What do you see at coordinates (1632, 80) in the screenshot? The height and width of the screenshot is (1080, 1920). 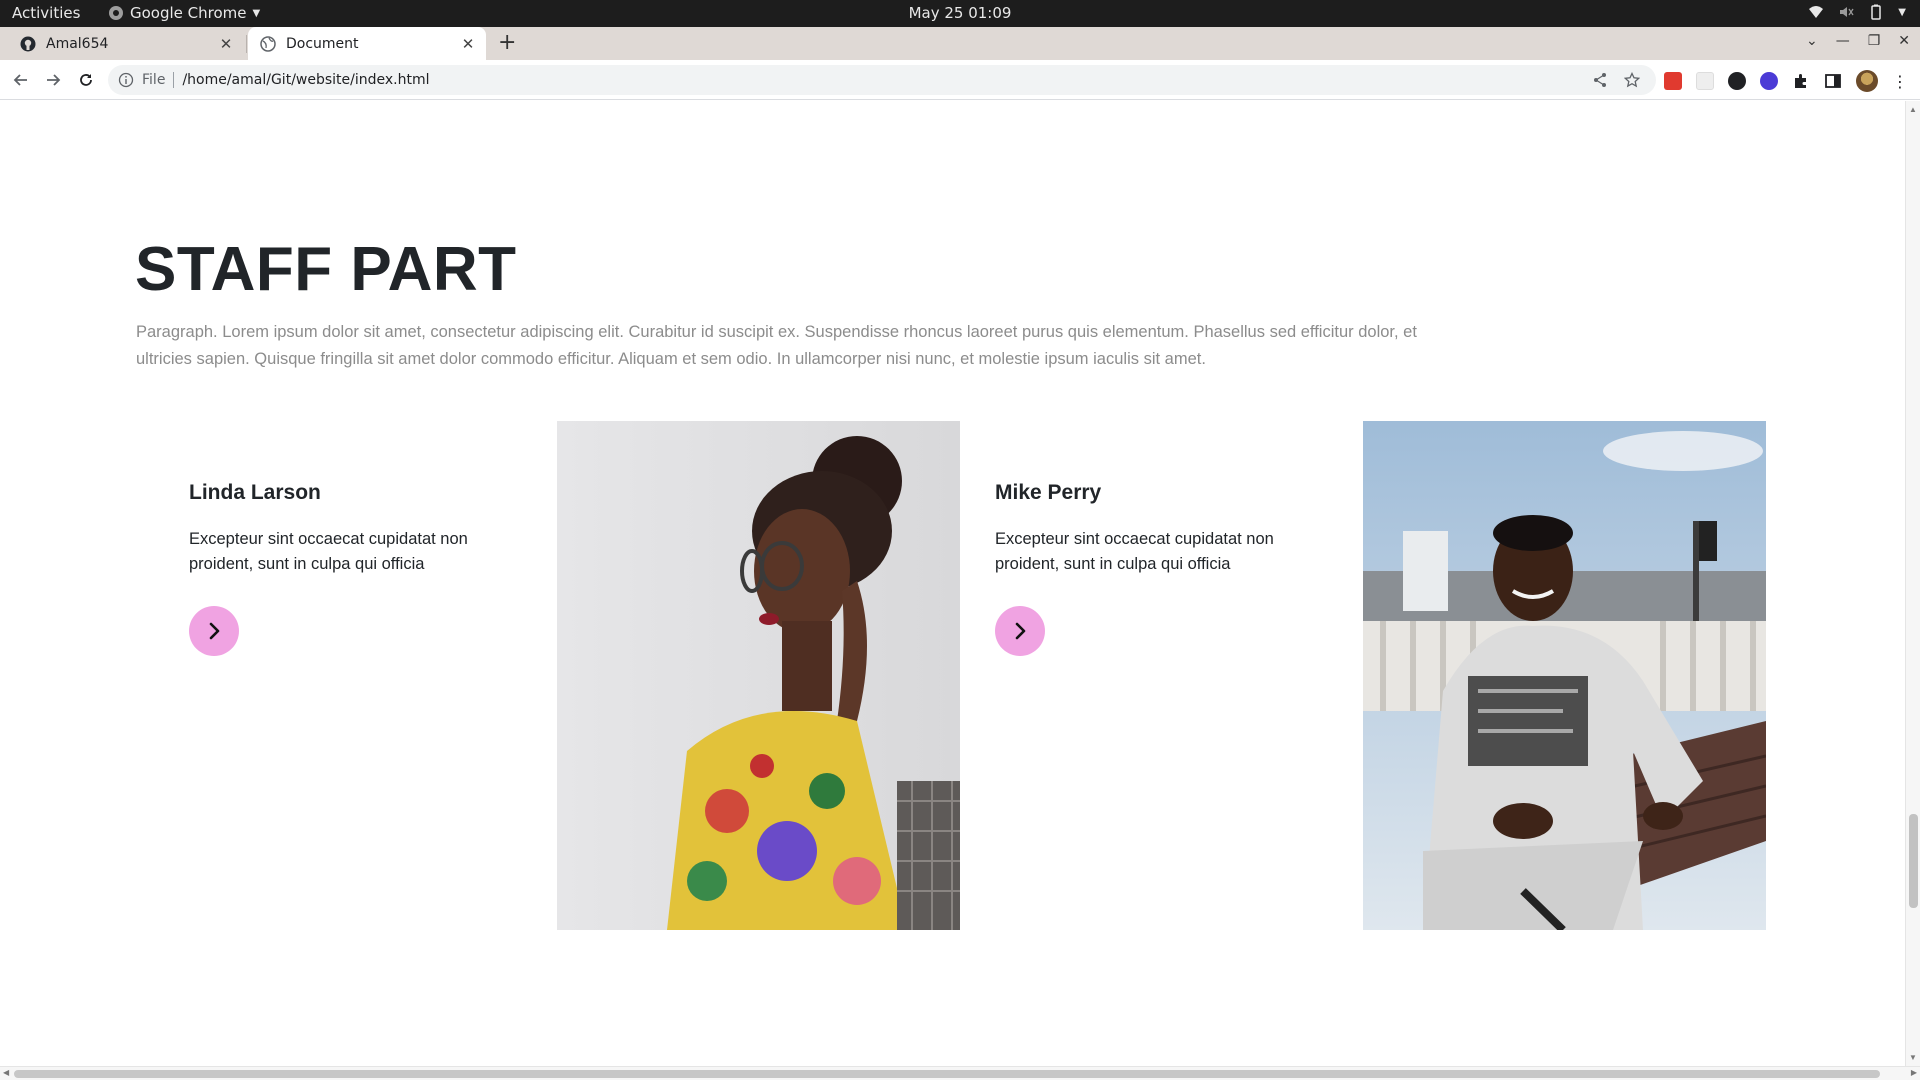 I see `bookmark-star-icon` at bounding box center [1632, 80].